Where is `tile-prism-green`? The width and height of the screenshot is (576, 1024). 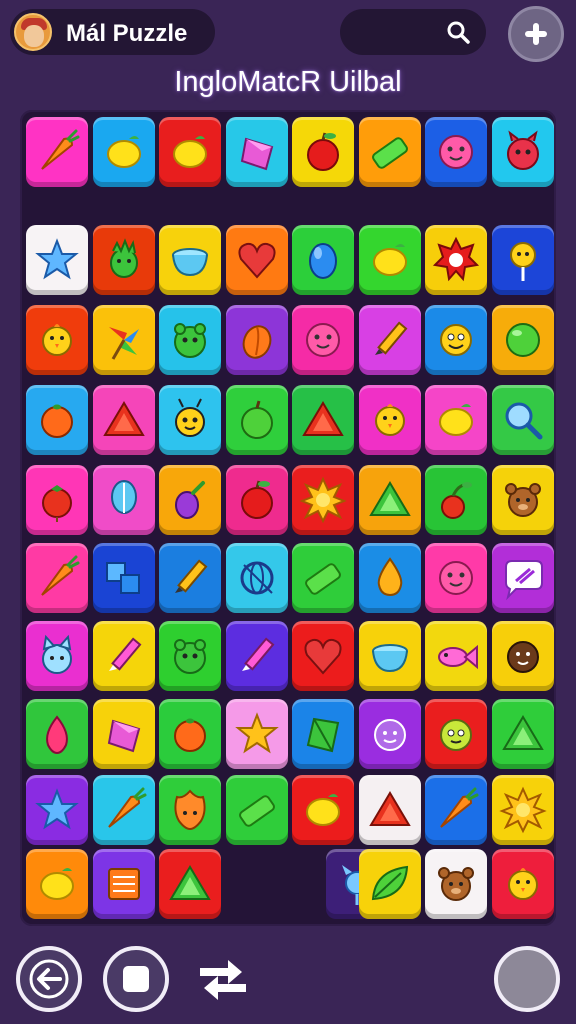 tile-prism-green is located at coordinates (323, 734).